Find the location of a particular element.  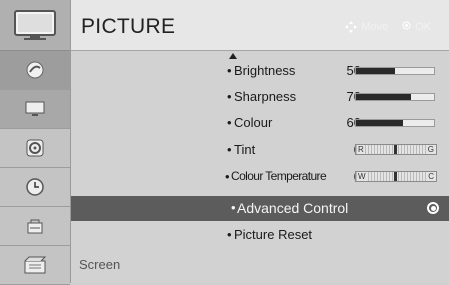

sidebar-item-picture is located at coordinates (35, 109).